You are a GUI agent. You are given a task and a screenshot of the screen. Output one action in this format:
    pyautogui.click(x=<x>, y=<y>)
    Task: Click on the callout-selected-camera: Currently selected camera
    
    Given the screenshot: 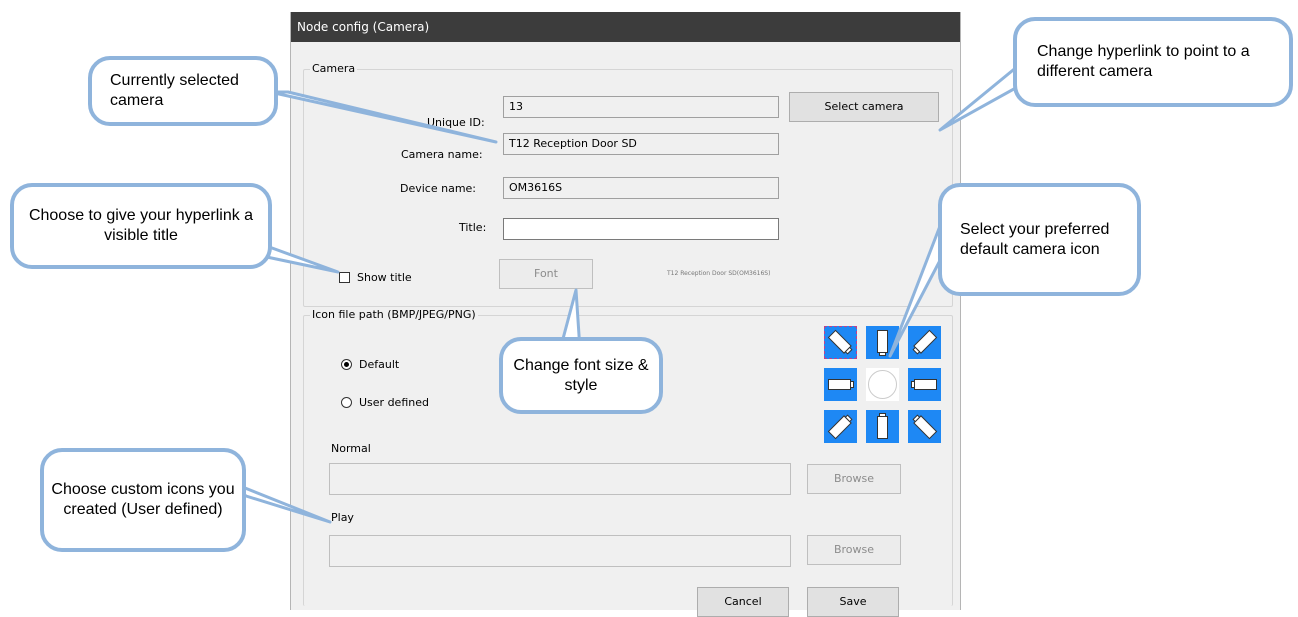 What is the action you would take?
    pyautogui.click(x=183, y=91)
    